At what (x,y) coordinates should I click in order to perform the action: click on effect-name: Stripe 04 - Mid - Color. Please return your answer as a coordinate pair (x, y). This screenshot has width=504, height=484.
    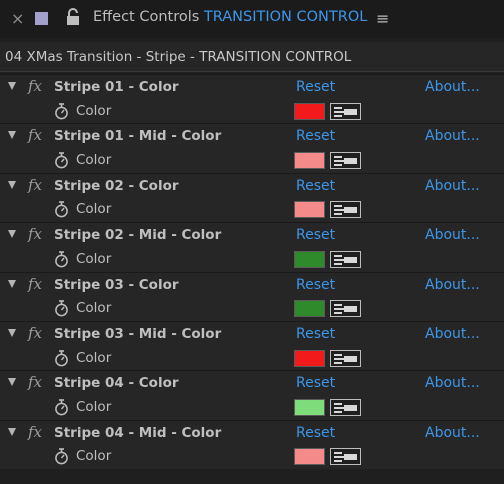
    Looking at the image, I should click on (137, 433).